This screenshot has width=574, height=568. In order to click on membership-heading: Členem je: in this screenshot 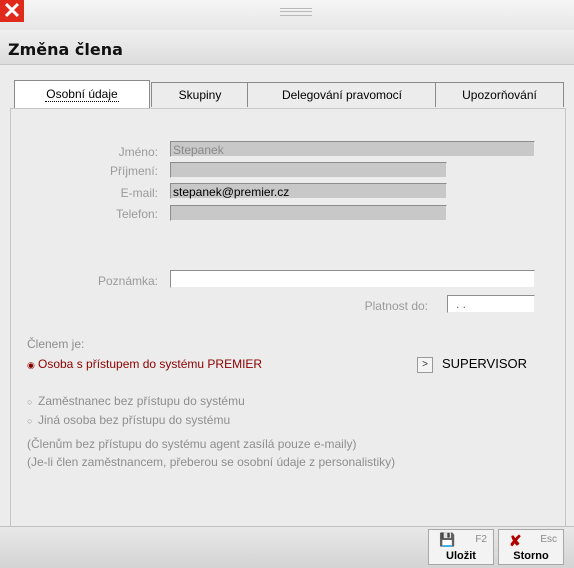, I will do `click(56, 344)`.